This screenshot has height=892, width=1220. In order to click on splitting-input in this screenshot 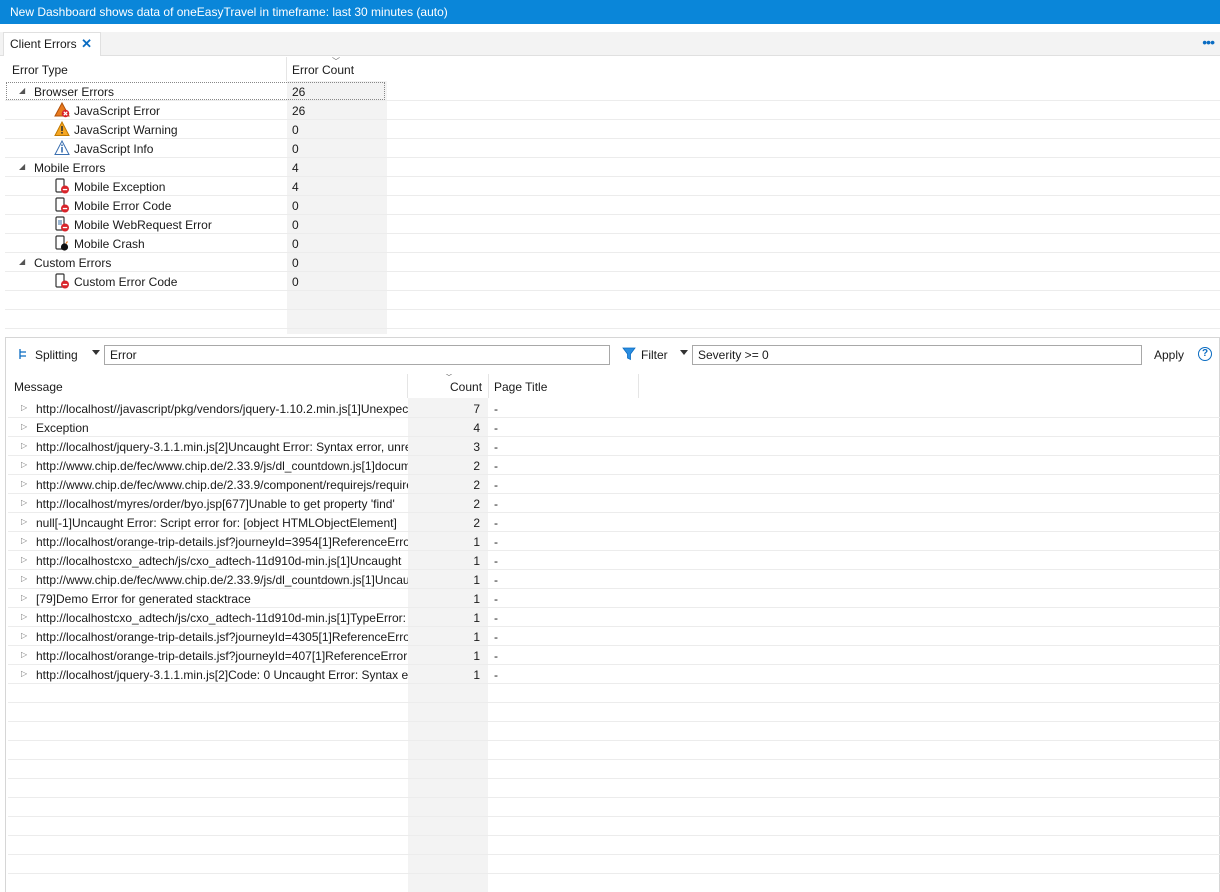, I will do `click(357, 355)`.